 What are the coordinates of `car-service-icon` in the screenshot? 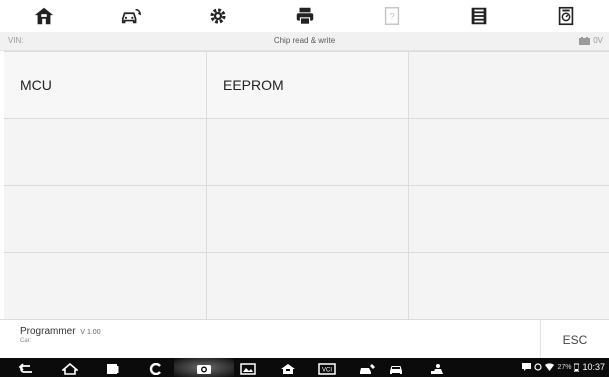 It's located at (367, 368).